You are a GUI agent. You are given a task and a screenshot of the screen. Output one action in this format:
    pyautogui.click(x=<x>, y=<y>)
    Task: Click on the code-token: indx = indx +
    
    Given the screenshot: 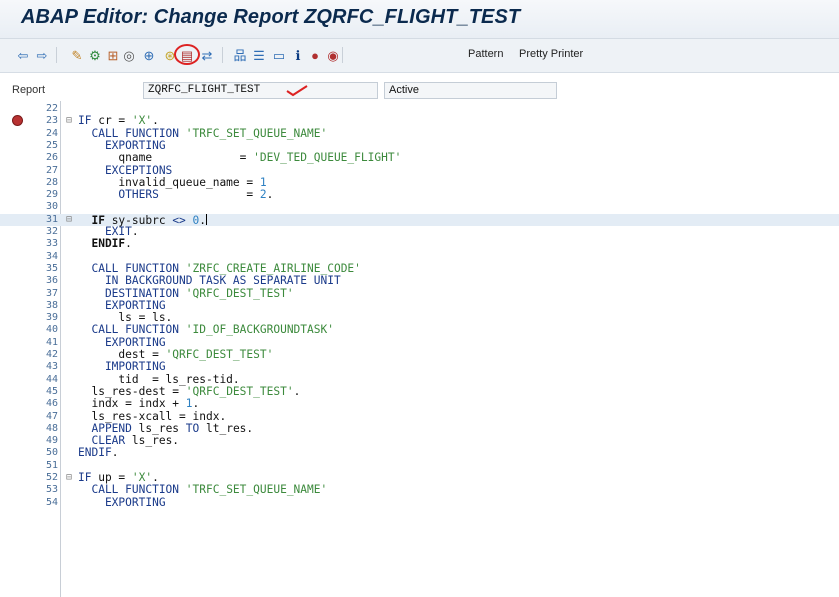 What is the action you would take?
    pyautogui.click(x=132, y=404)
    